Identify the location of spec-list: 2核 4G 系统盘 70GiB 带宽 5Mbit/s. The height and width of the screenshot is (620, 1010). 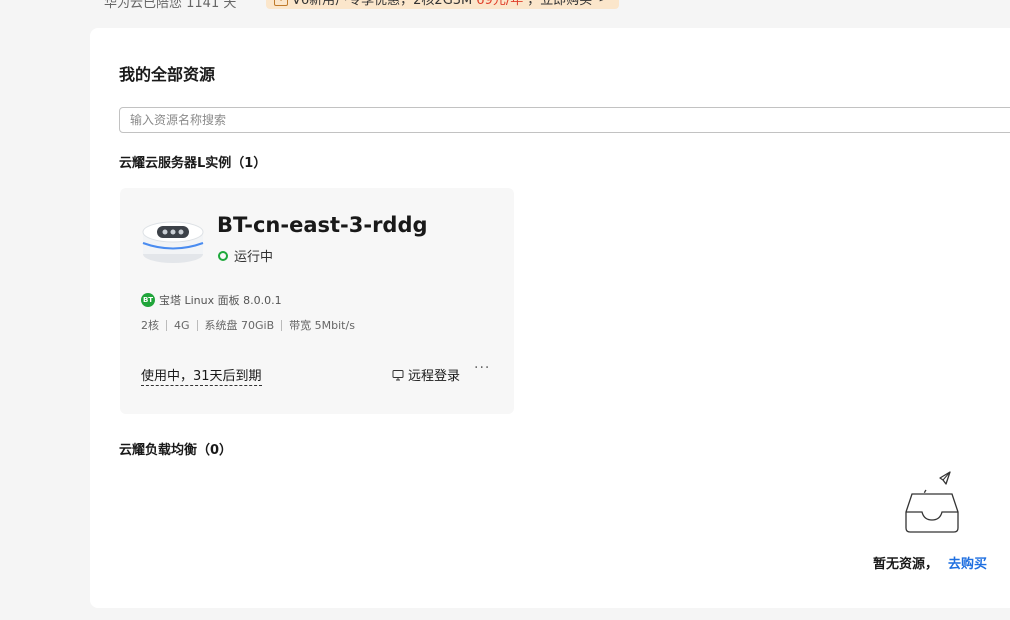
(248, 325).